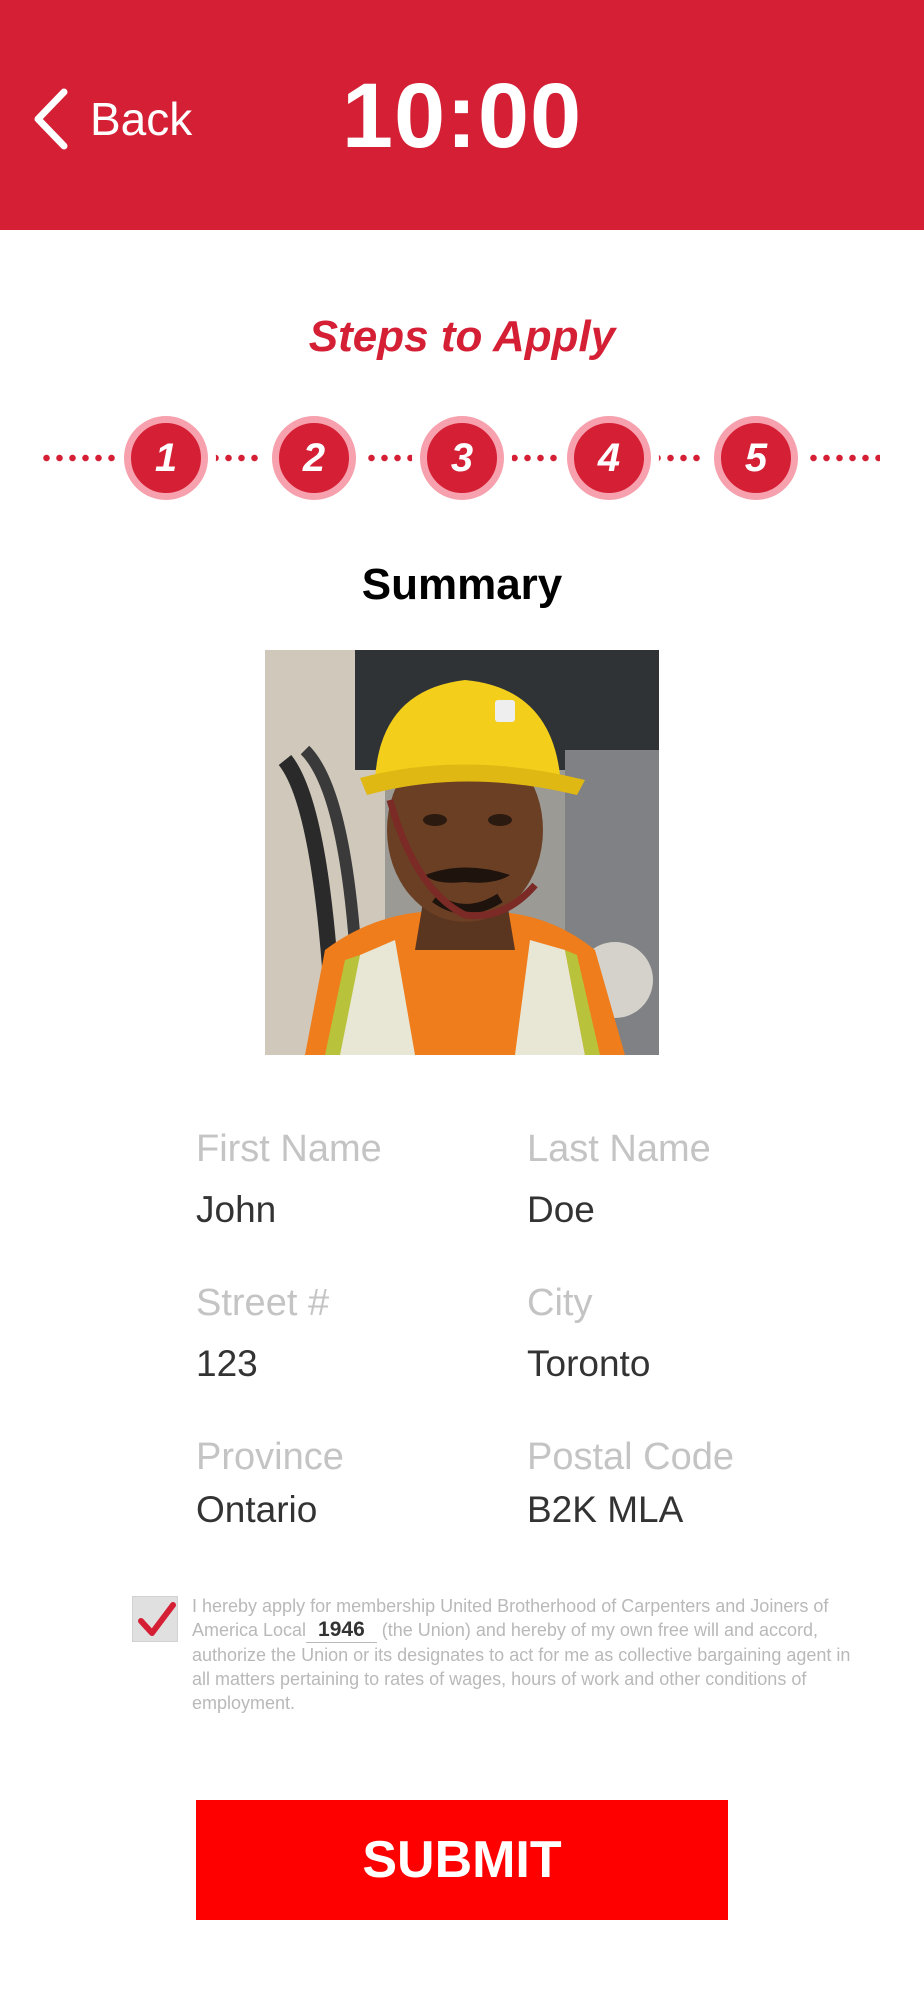 The image size is (924, 2000). Describe the element at coordinates (257, 1509) in the screenshot. I see `province-value: Ontario` at that location.